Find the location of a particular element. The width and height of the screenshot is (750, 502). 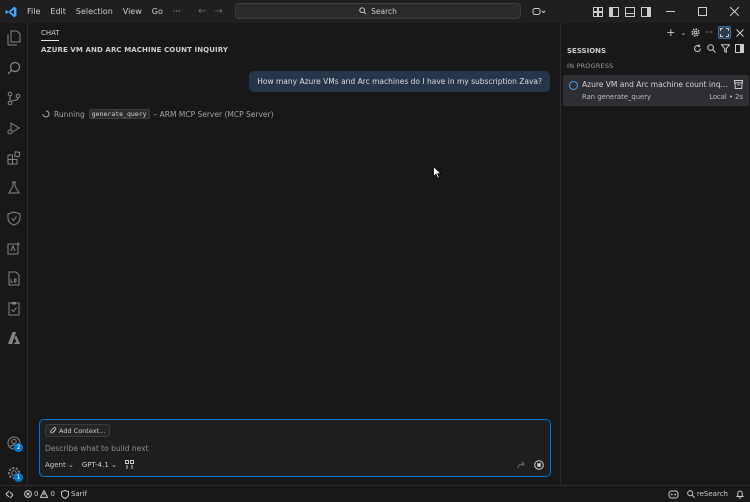

user-label: Sarif is located at coordinates (78, 494).